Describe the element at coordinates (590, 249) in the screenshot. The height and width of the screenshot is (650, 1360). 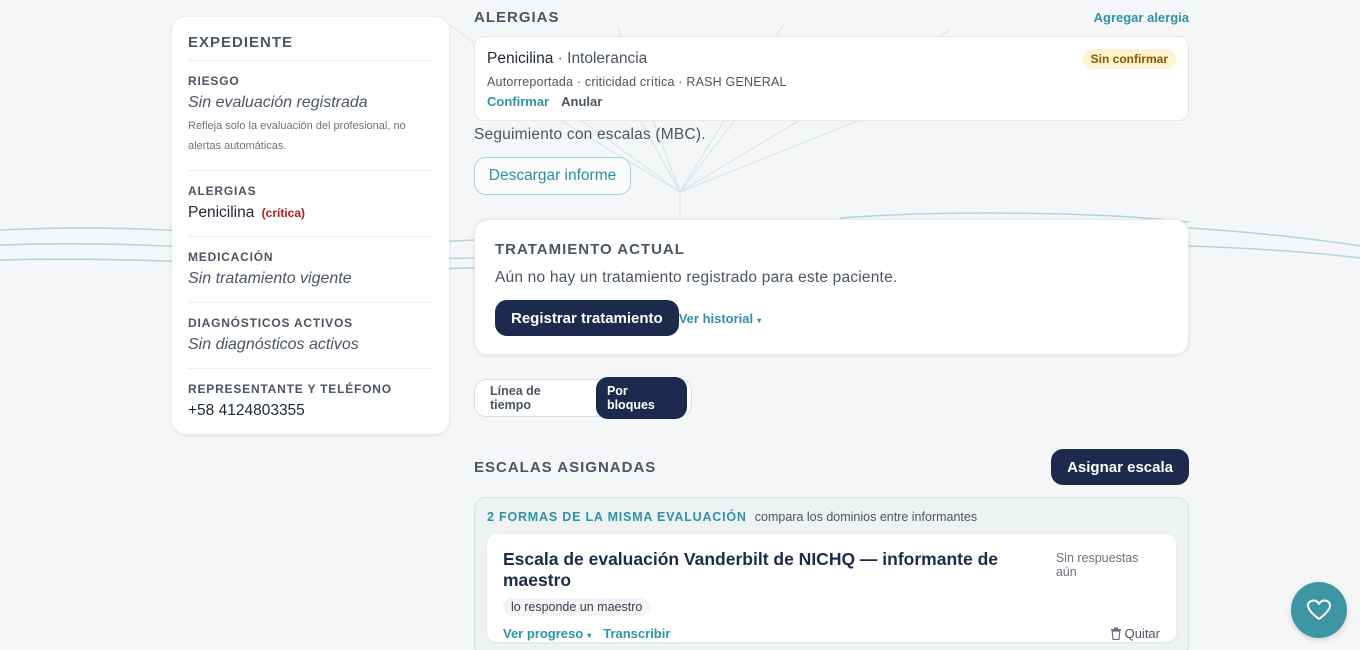
I see `treatment-heading: TRATAMIENTO ACTUAL` at that location.